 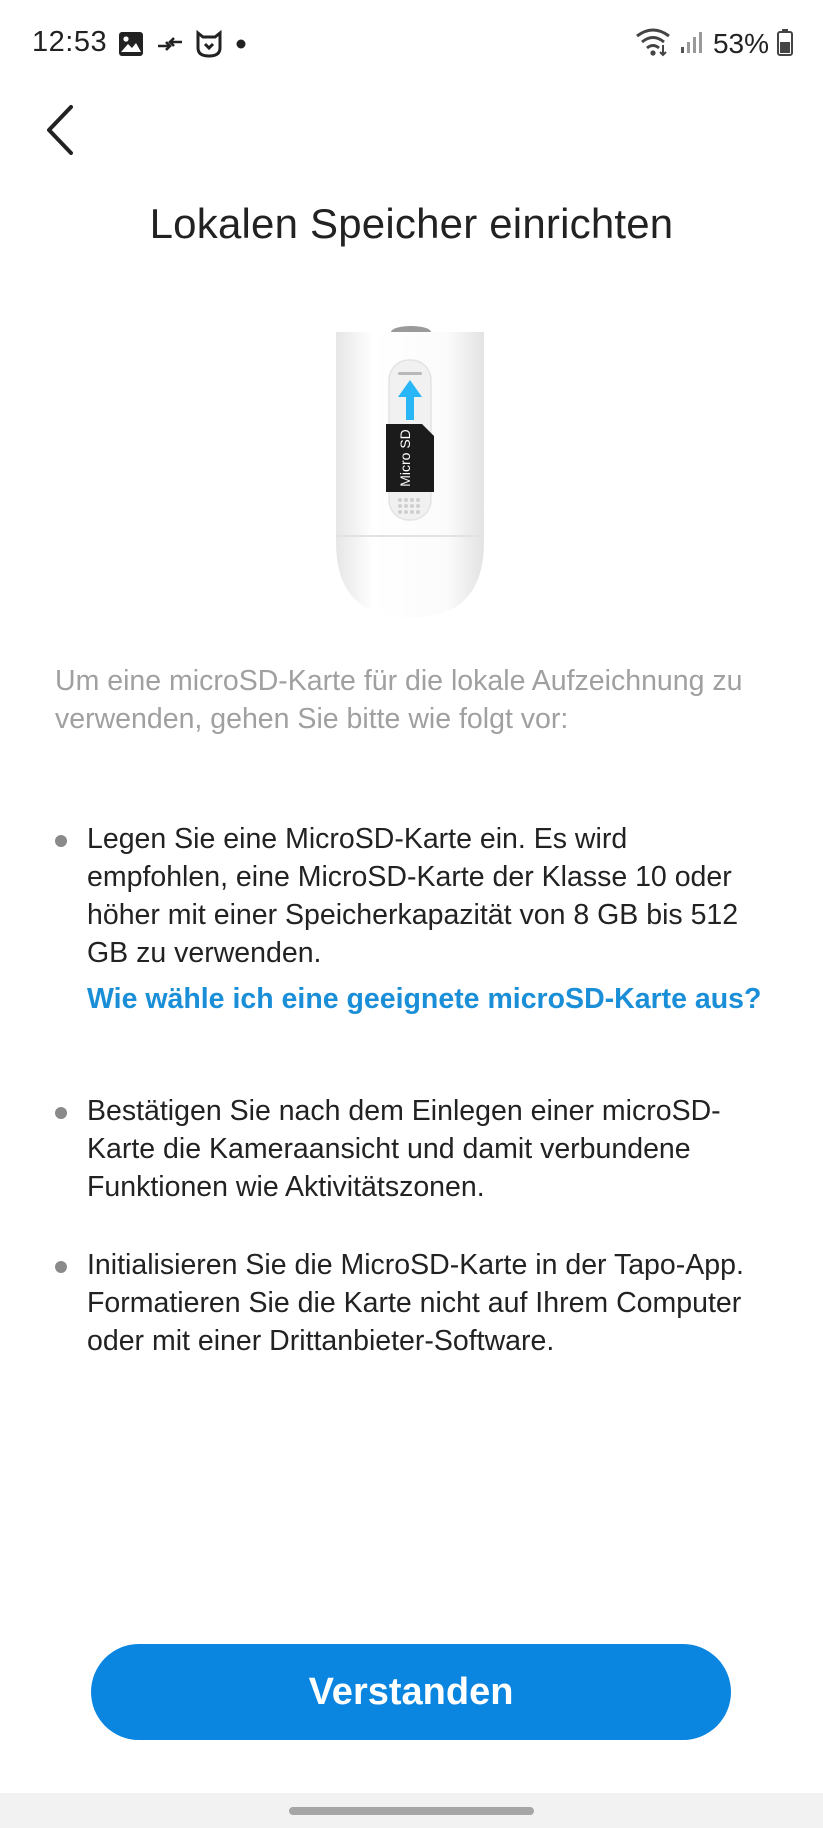 What do you see at coordinates (170, 46) in the screenshot?
I see `data-transfer-icon` at bounding box center [170, 46].